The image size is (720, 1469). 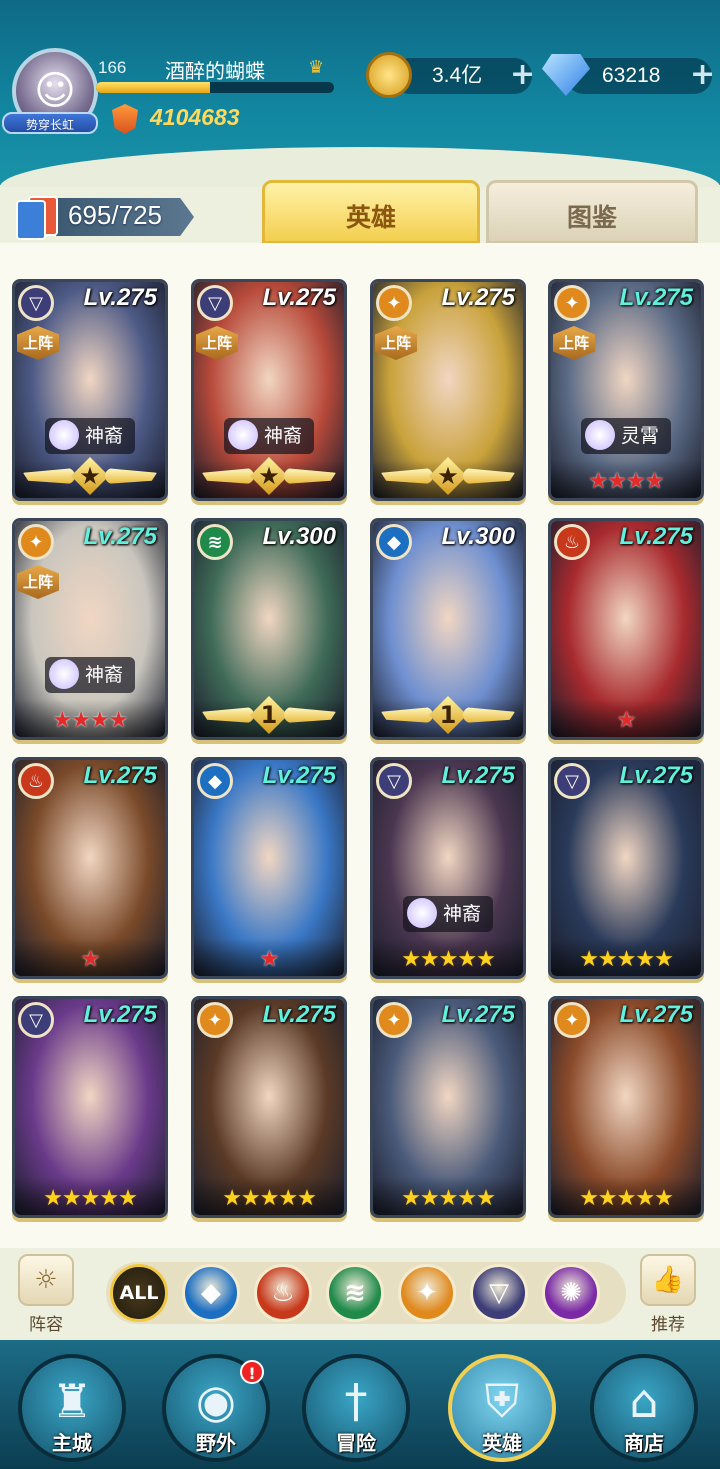 What do you see at coordinates (252, 1372) in the screenshot?
I see `alert-badge: !` at bounding box center [252, 1372].